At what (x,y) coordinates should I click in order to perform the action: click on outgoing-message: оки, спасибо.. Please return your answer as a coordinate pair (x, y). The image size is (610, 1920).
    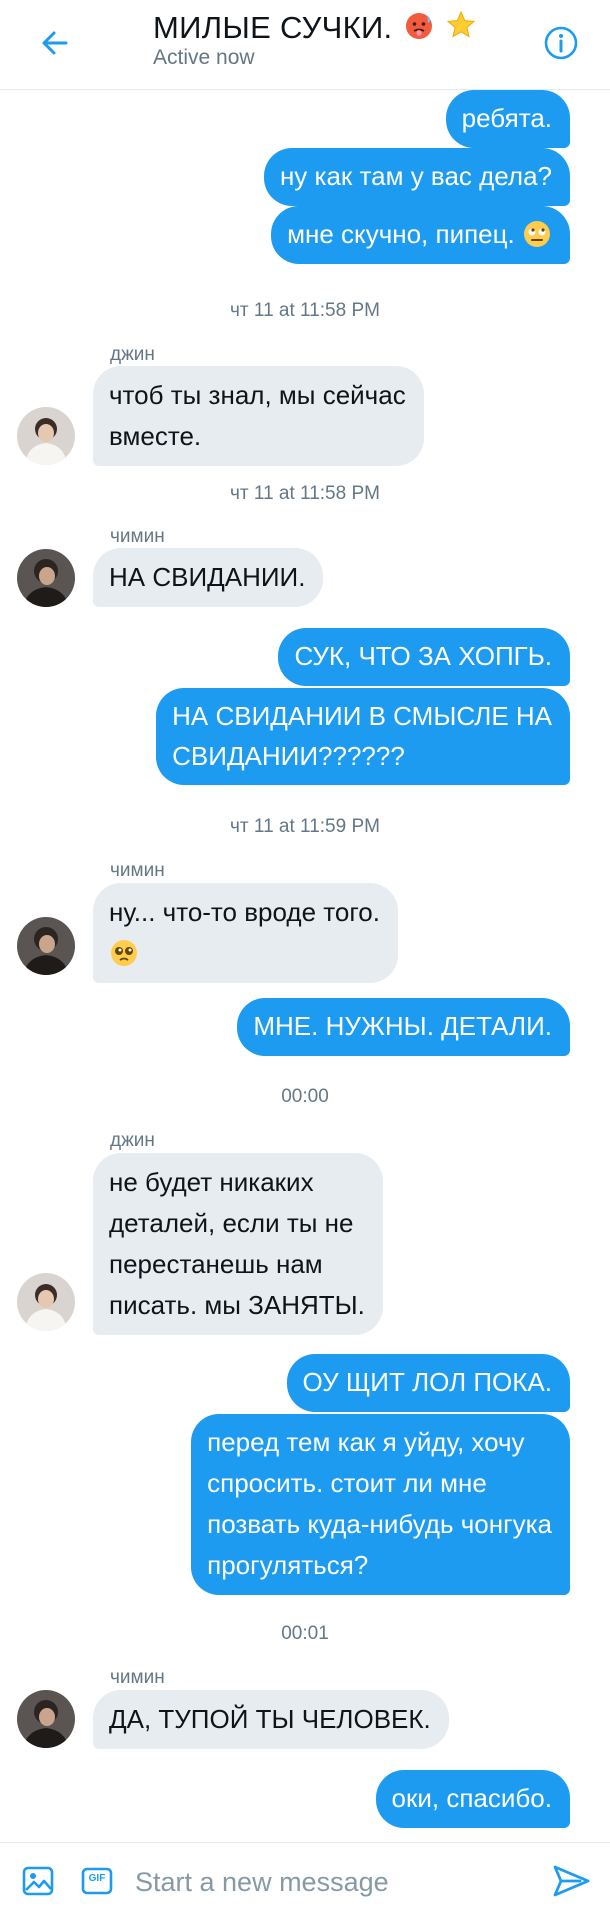
    Looking at the image, I should click on (472, 1799).